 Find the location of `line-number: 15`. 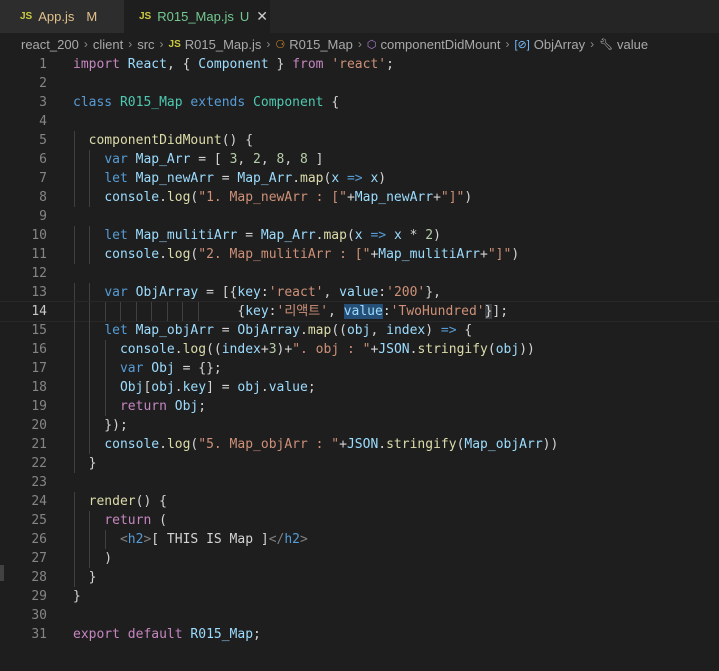

line-number: 15 is located at coordinates (39, 330).